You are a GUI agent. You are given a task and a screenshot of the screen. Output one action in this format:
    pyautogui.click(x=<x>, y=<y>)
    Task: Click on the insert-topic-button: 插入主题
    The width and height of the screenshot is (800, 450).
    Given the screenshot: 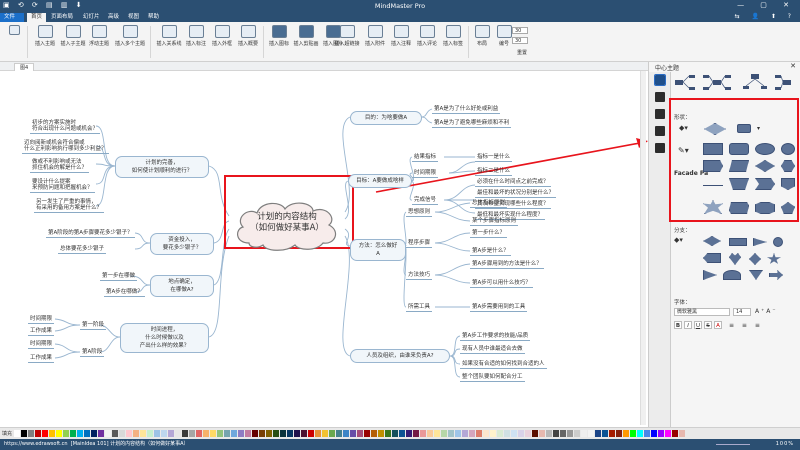 What is the action you would take?
    pyautogui.click(x=45, y=36)
    